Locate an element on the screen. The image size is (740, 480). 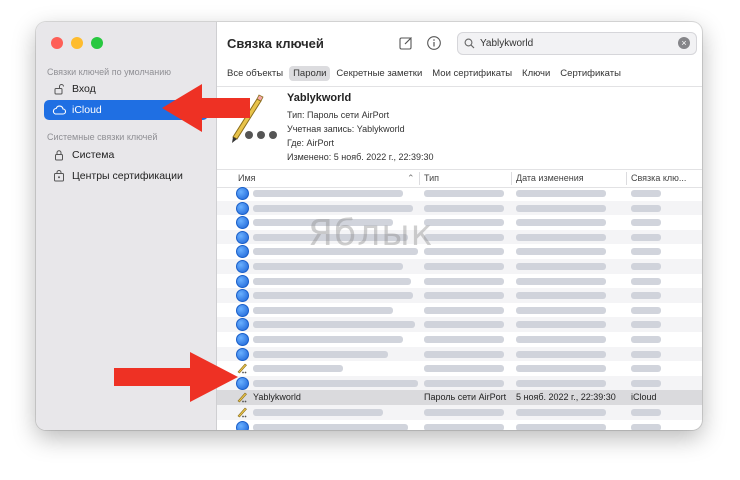
minimize-button is located at coordinates (77, 43).